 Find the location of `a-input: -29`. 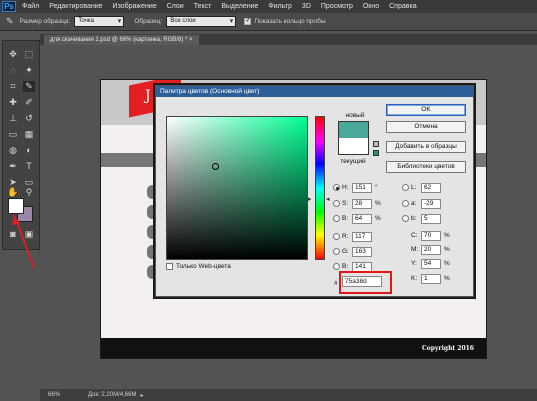

a-input: -29 is located at coordinates (431, 203).